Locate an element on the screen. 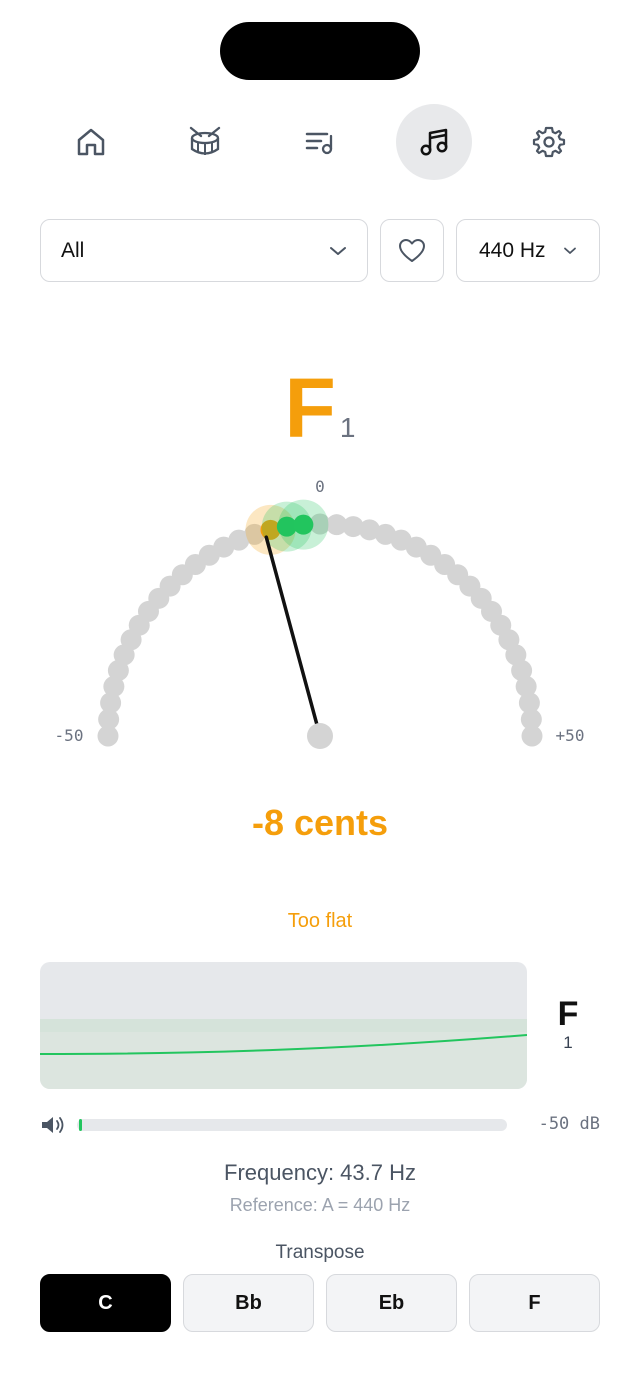 The width and height of the screenshot is (640, 1385). nav-playlist-button is located at coordinates (320, 142).